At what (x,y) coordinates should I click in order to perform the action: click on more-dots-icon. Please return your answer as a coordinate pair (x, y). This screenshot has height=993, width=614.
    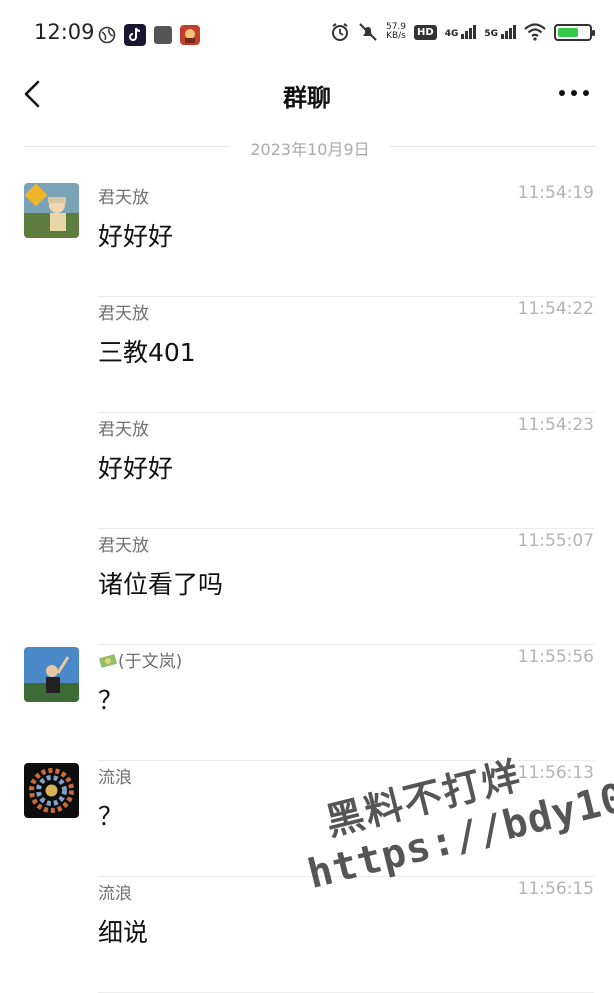
    Looking at the image, I should click on (574, 93).